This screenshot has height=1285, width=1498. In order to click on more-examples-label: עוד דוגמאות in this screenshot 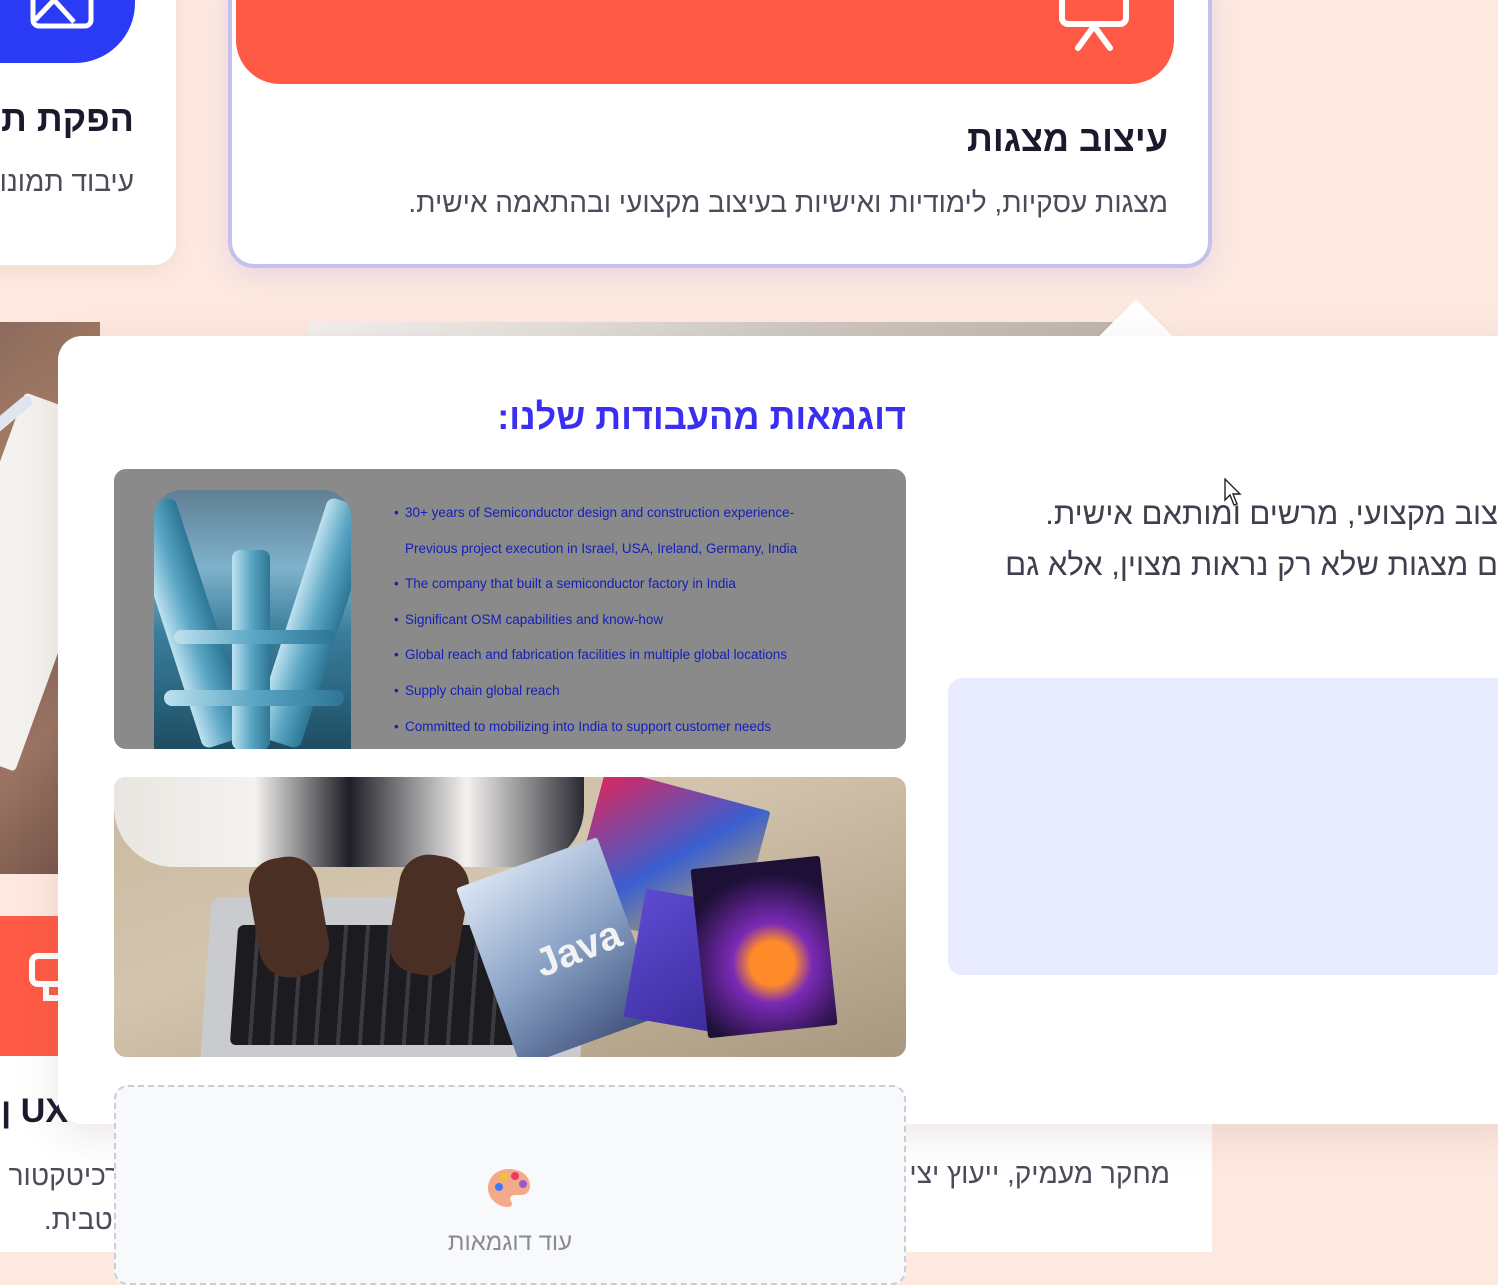, I will do `click(510, 1242)`.